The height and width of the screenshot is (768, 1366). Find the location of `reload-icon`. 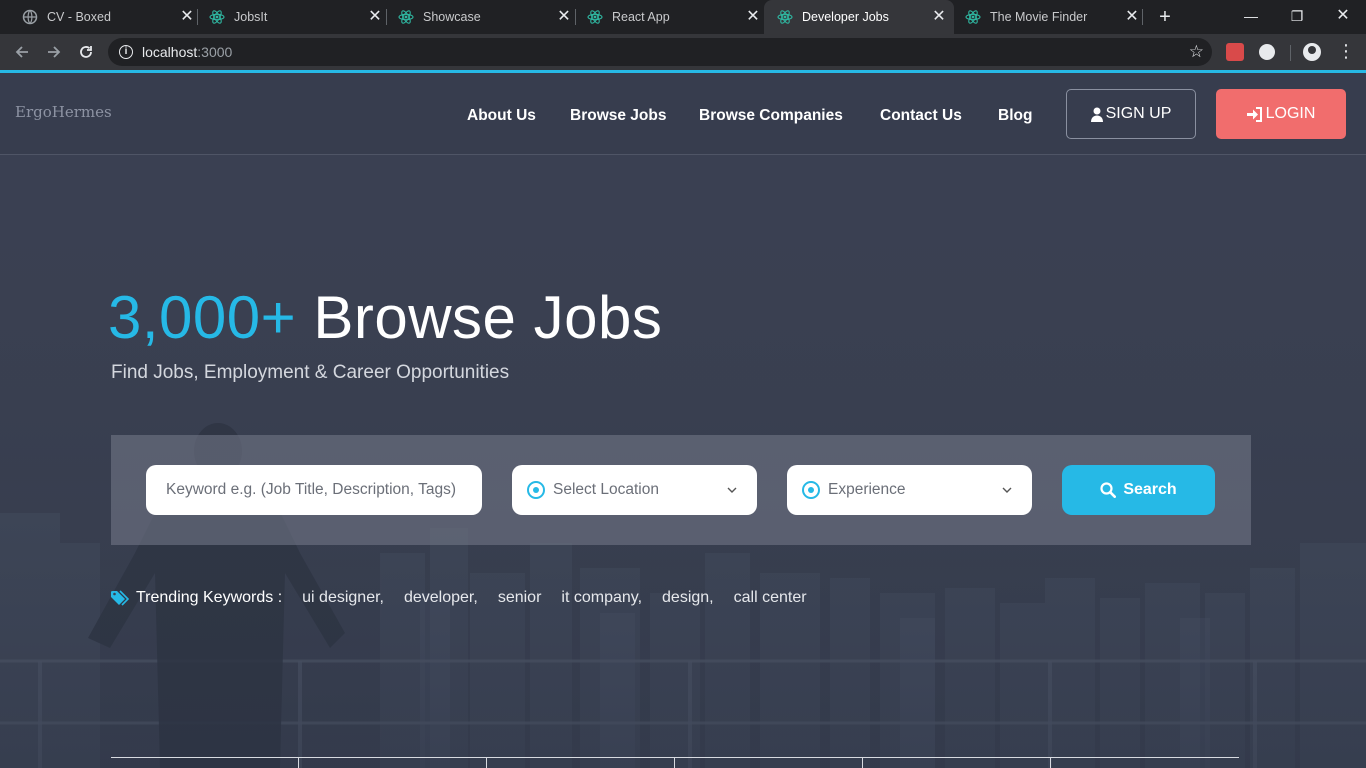

reload-icon is located at coordinates (86, 52).